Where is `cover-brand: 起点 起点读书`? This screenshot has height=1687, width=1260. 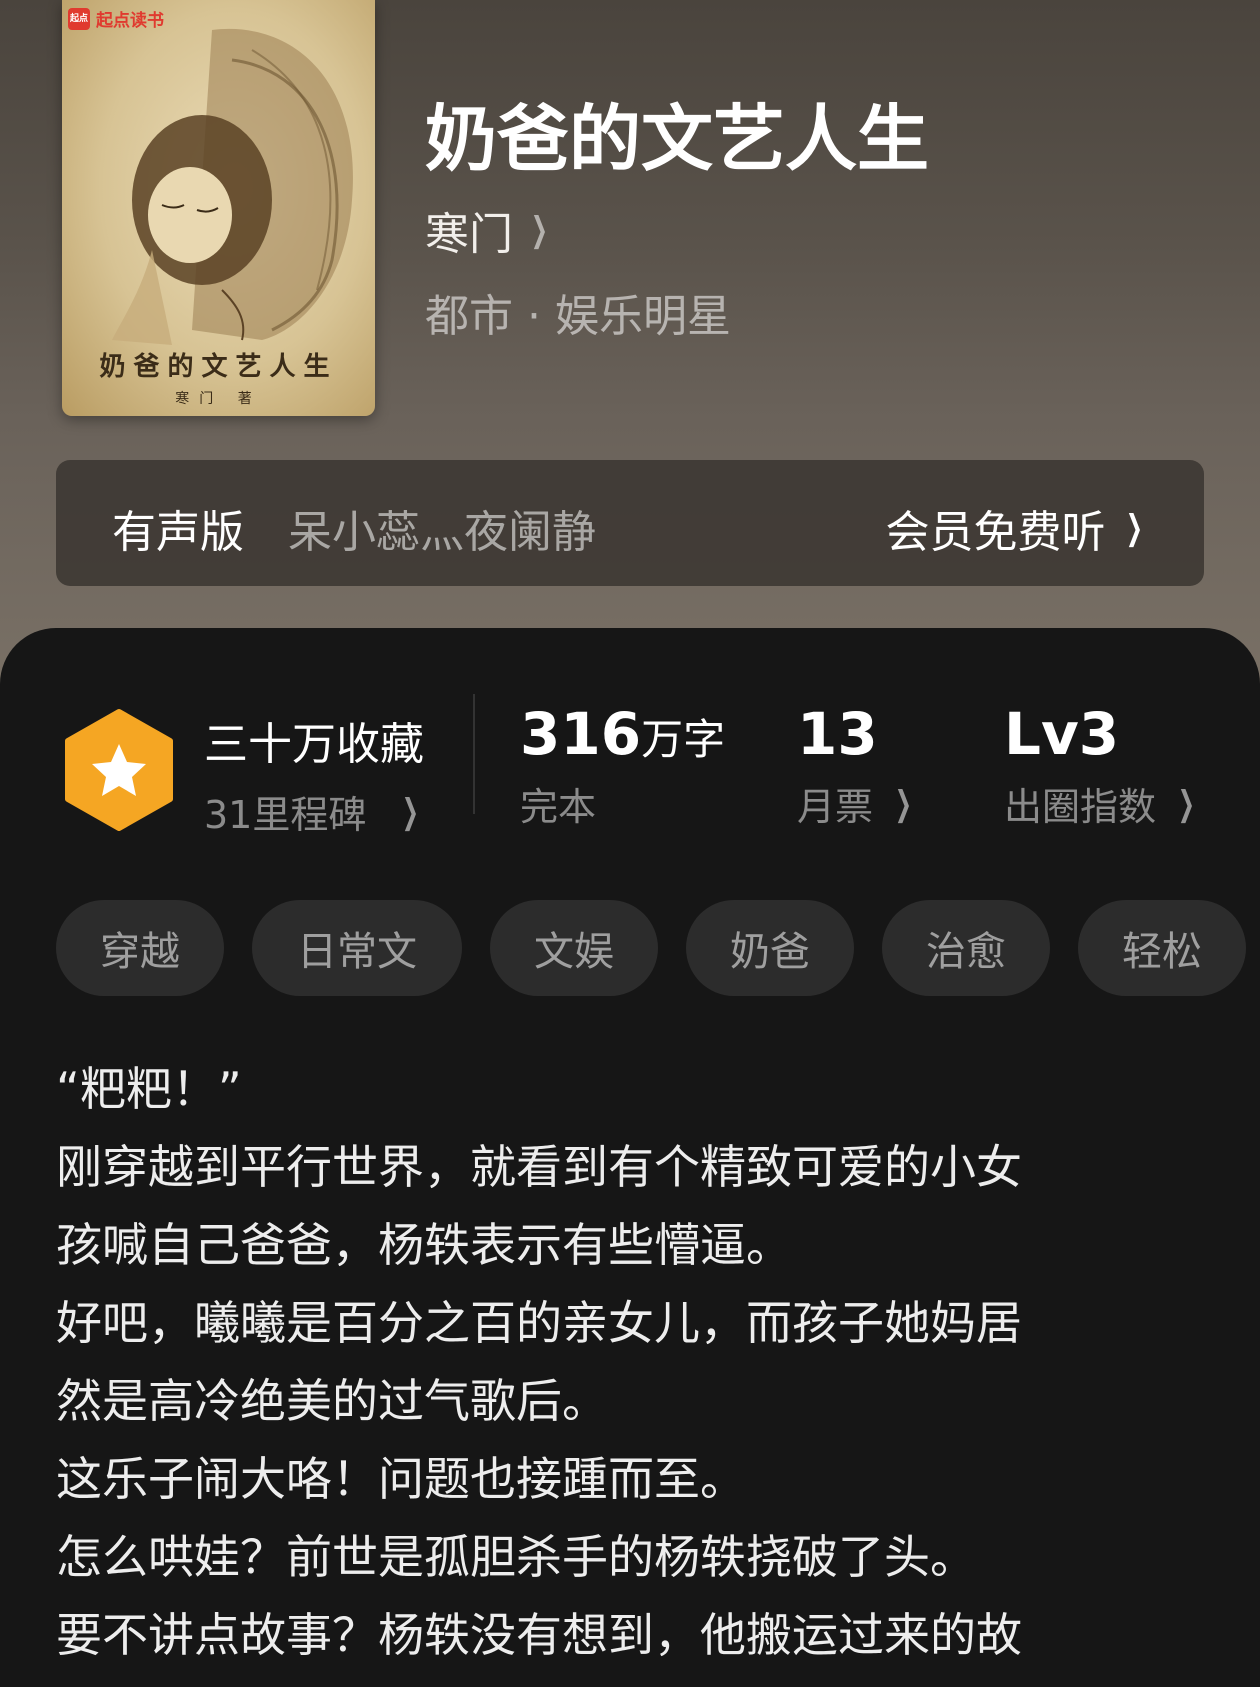 cover-brand: 起点 起点读书 is located at coordinates (116, 18).